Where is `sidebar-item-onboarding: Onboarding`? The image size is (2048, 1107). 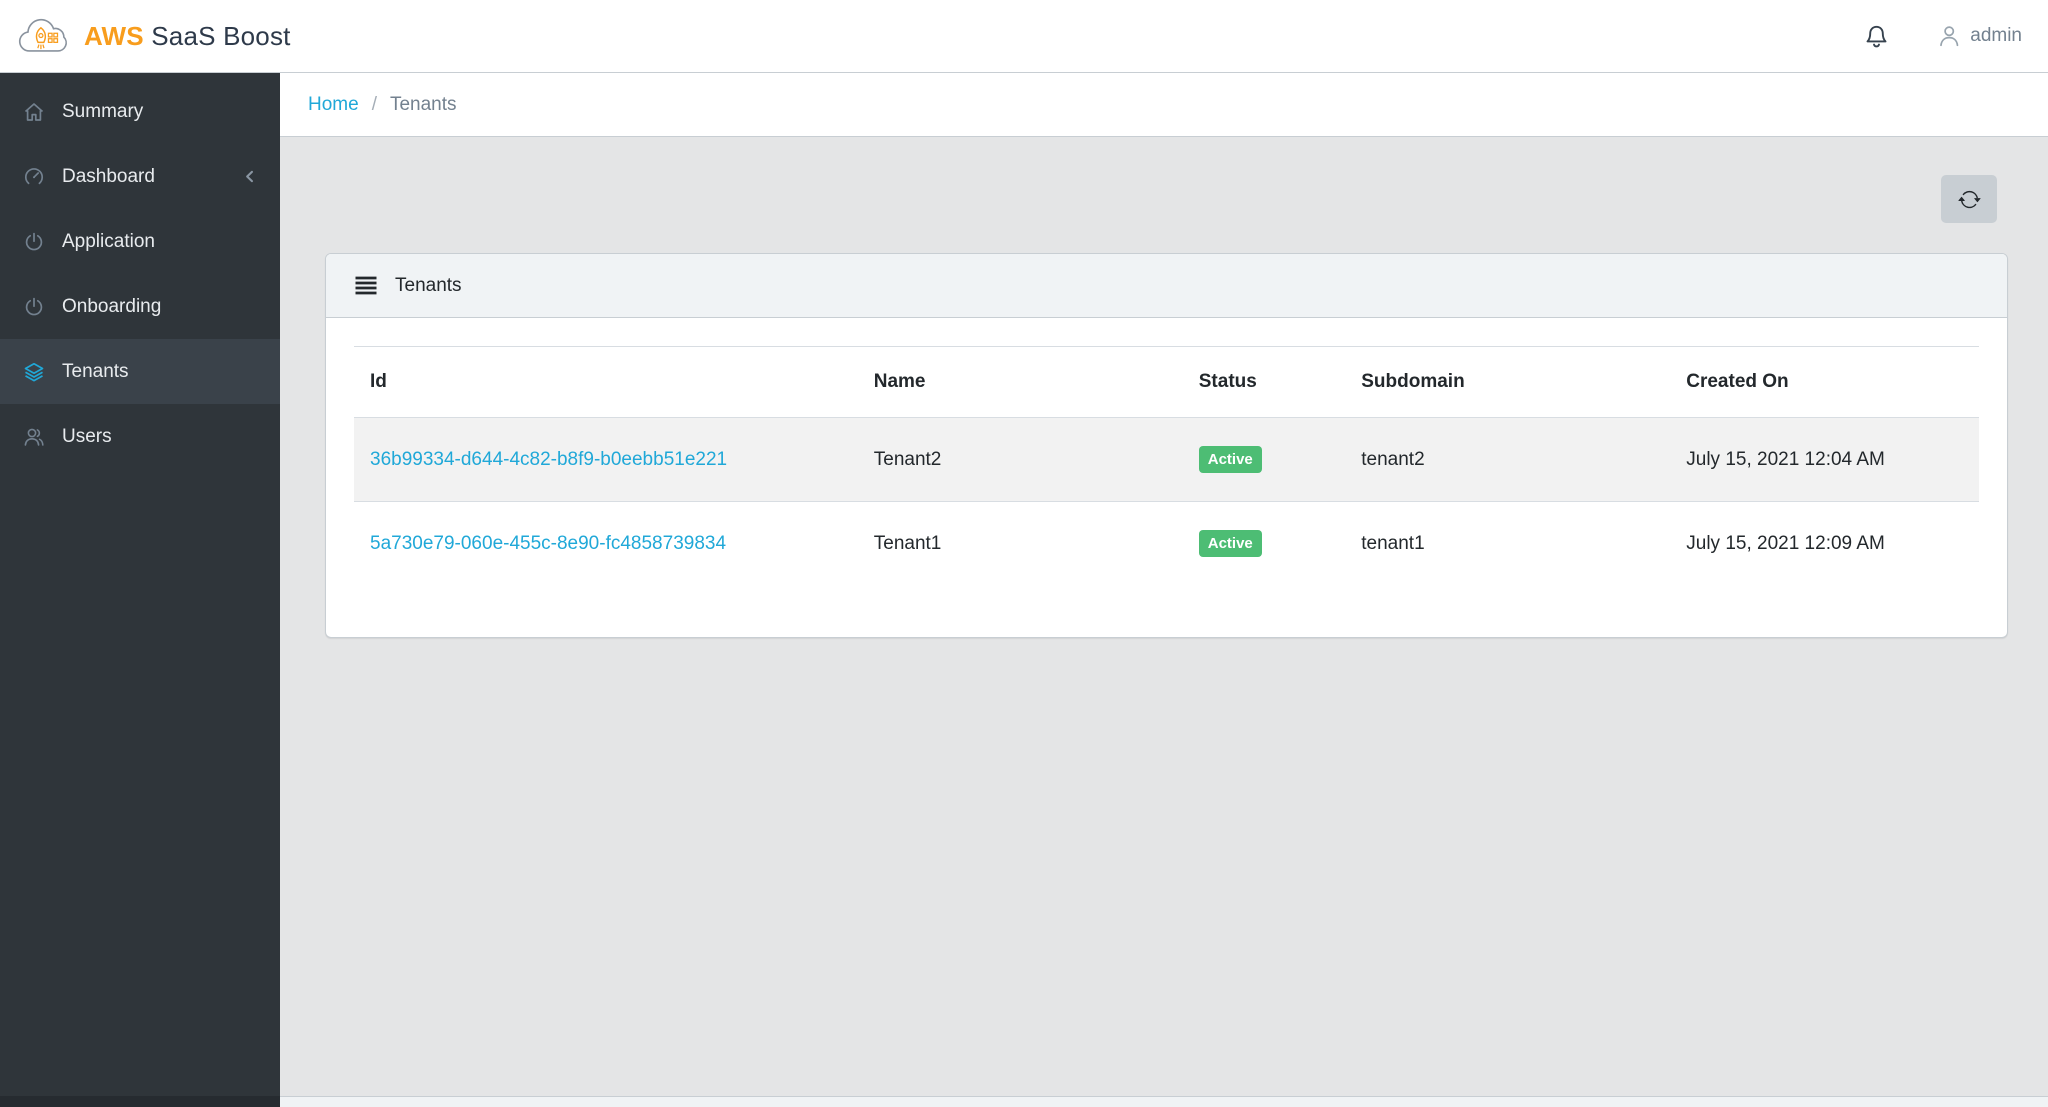 sidebar-item-onboarding: Onboarding is located at coordinates (140, 306).